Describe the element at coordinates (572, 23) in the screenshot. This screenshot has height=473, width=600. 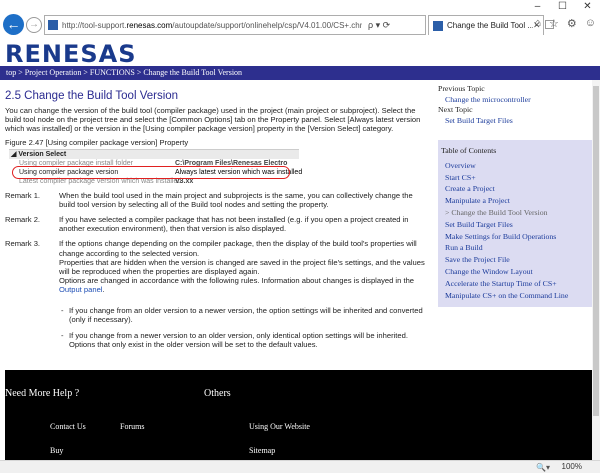
I see `settings-gear-icon: ⚙` at that location.